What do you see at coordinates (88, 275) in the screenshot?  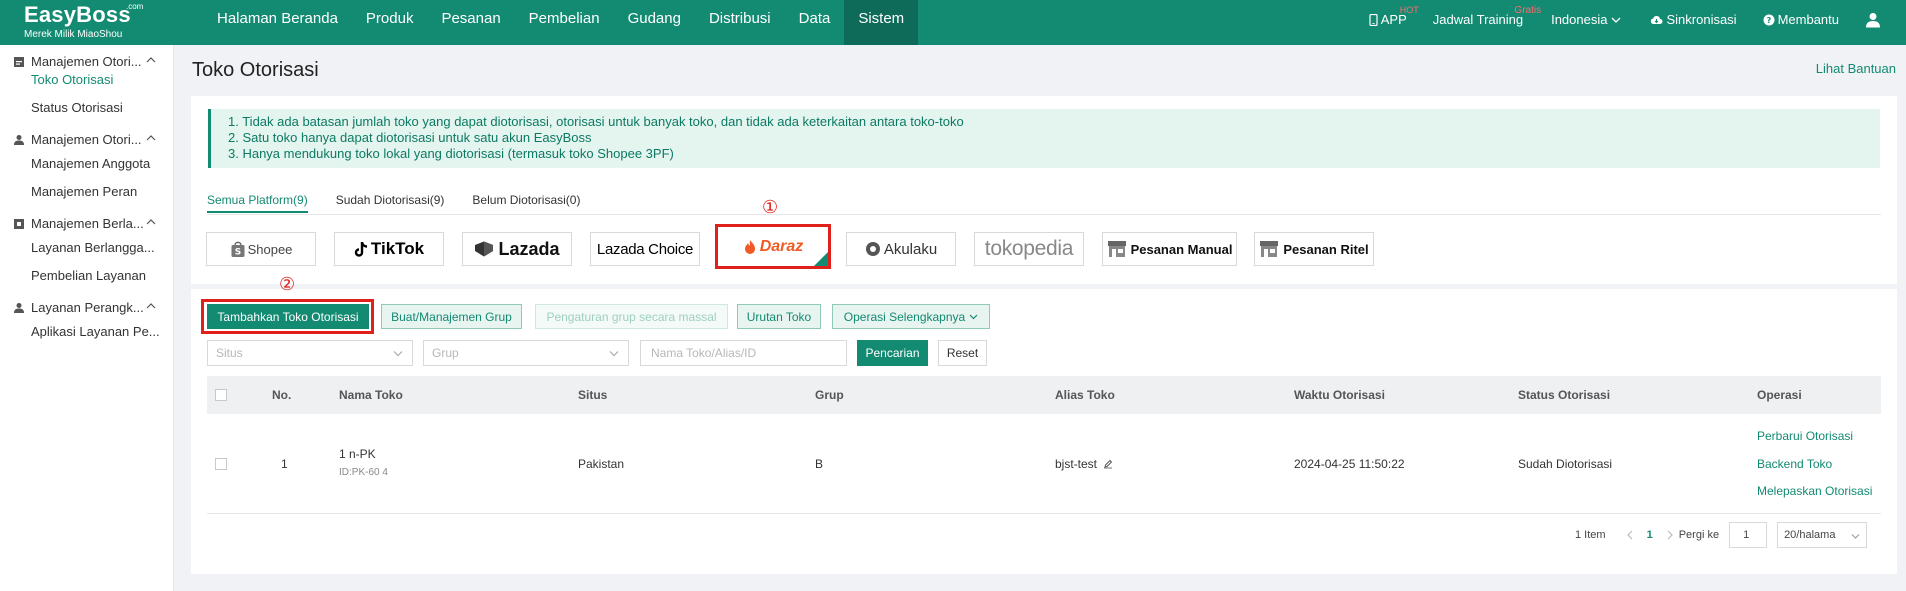 I see `sidebar-item-pembelian-layanan: Pembelian Layanan` at bounding box center [88, 275].